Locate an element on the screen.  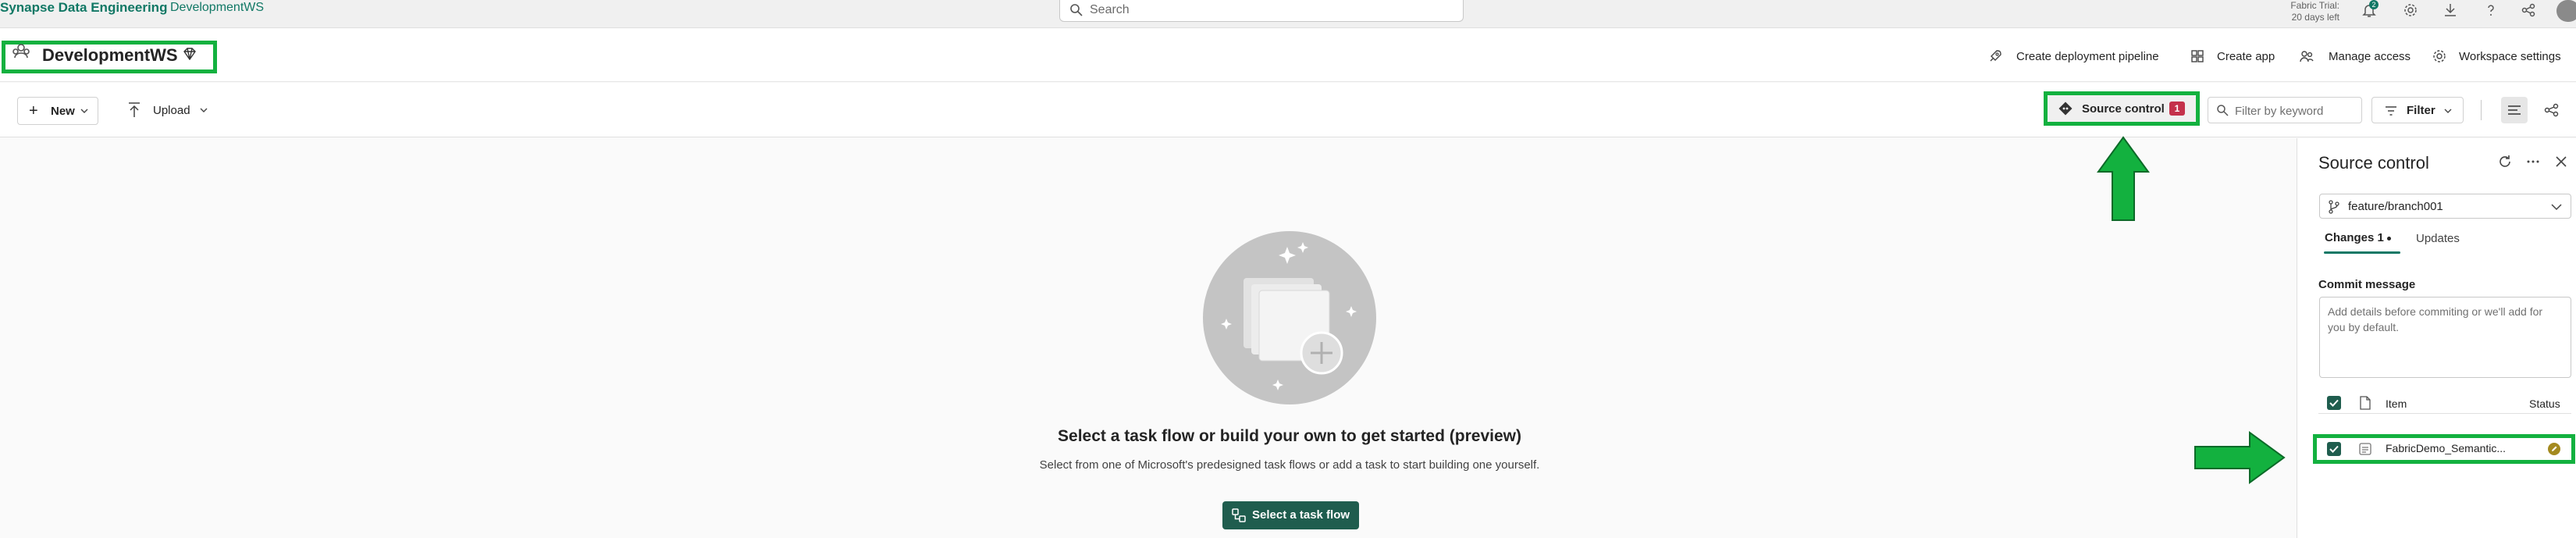
diamond-icon is located at coordinates (189, 54).